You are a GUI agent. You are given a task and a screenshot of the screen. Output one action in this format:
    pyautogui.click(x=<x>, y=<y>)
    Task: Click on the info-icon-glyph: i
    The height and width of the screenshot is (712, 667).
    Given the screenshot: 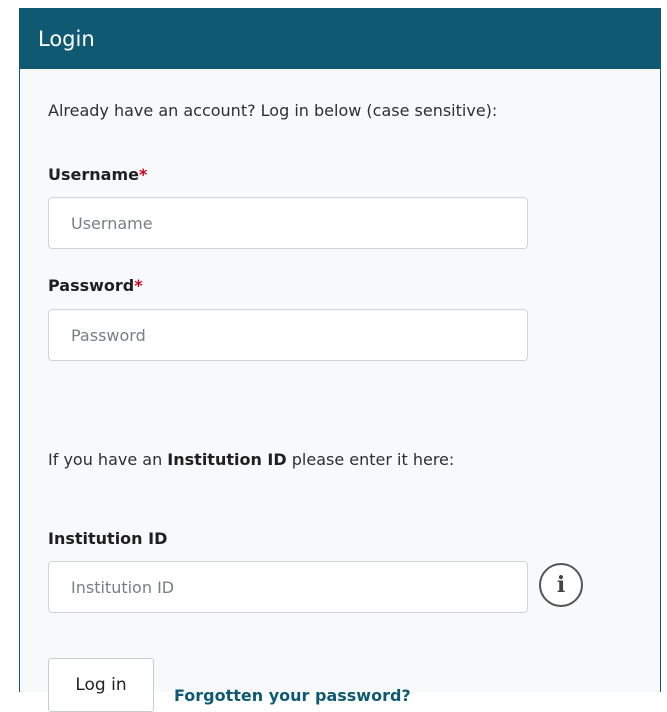 What is the action you would take?
    pyautogui.click(x=561, y=585)
    